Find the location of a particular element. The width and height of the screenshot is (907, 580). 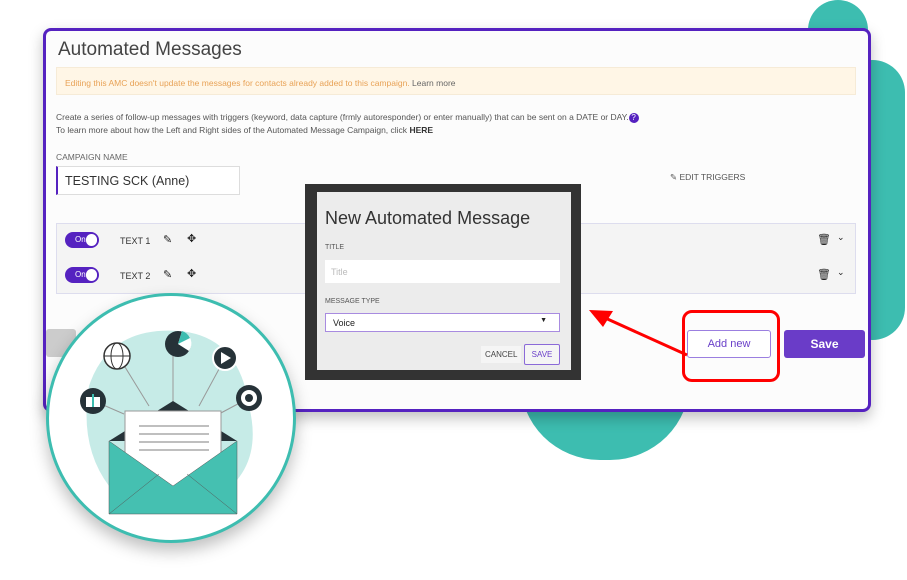

learn-more-link: Learn more is located at coordinates (433, 83).